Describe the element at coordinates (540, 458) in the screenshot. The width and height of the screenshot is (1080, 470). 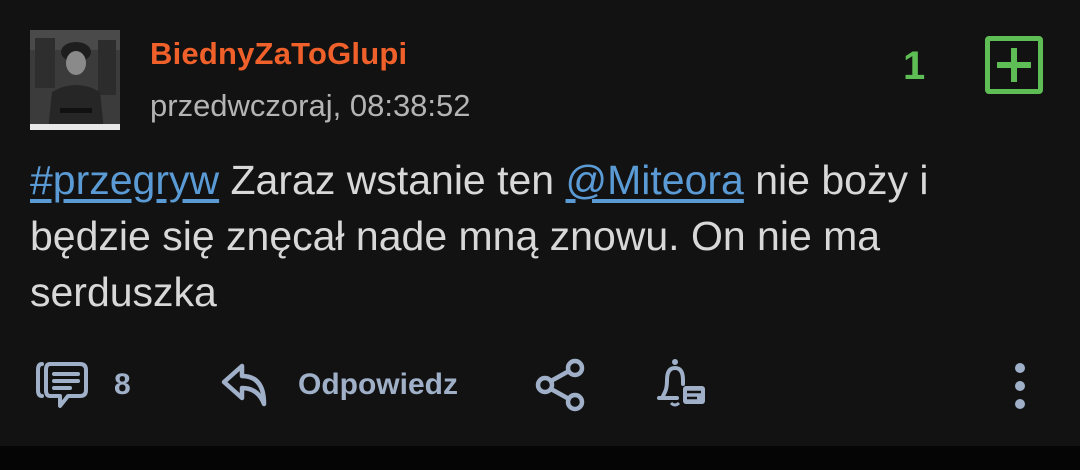
I see `bottom-strip` at that location.